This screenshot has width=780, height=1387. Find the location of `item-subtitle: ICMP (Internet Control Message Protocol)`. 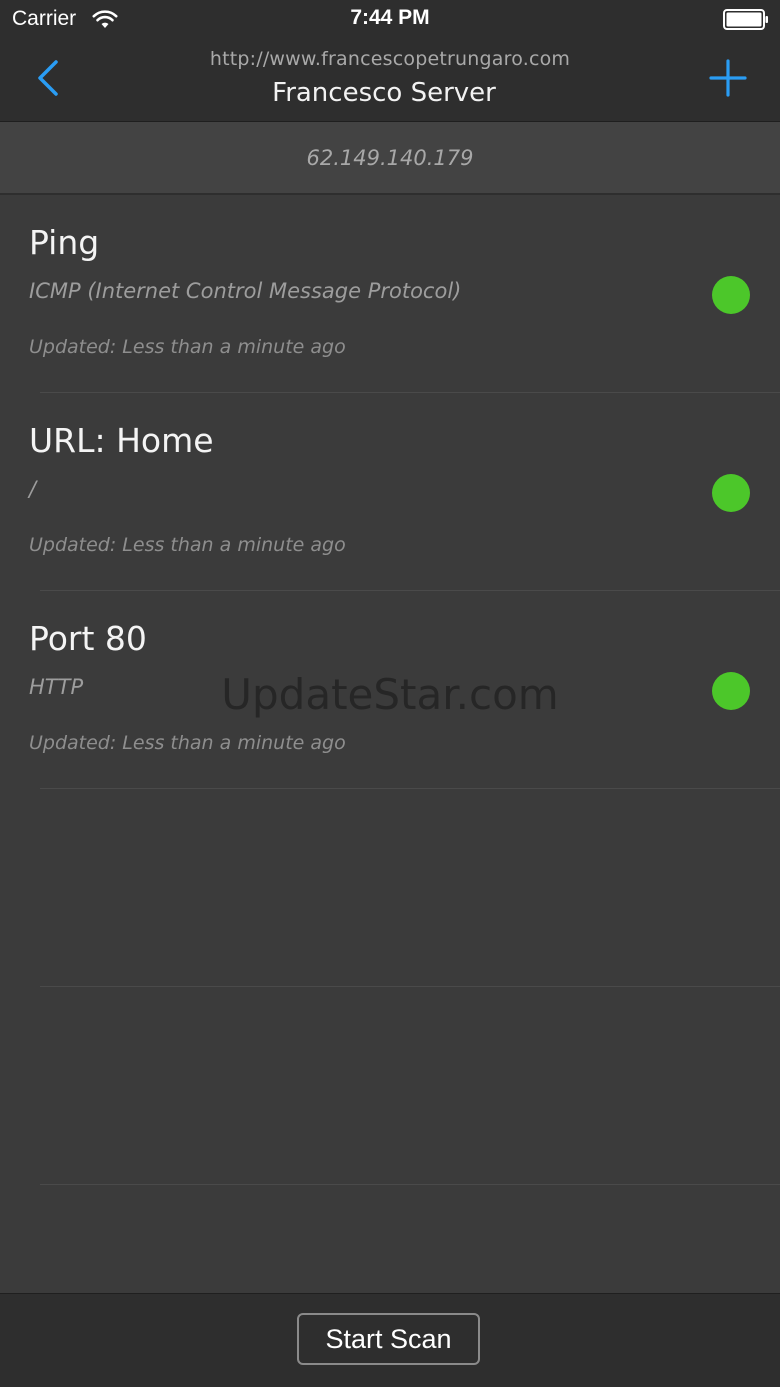

item-subtitle: ICMP (Internet Control Message Protocol) is located at coordinates (245, 291).